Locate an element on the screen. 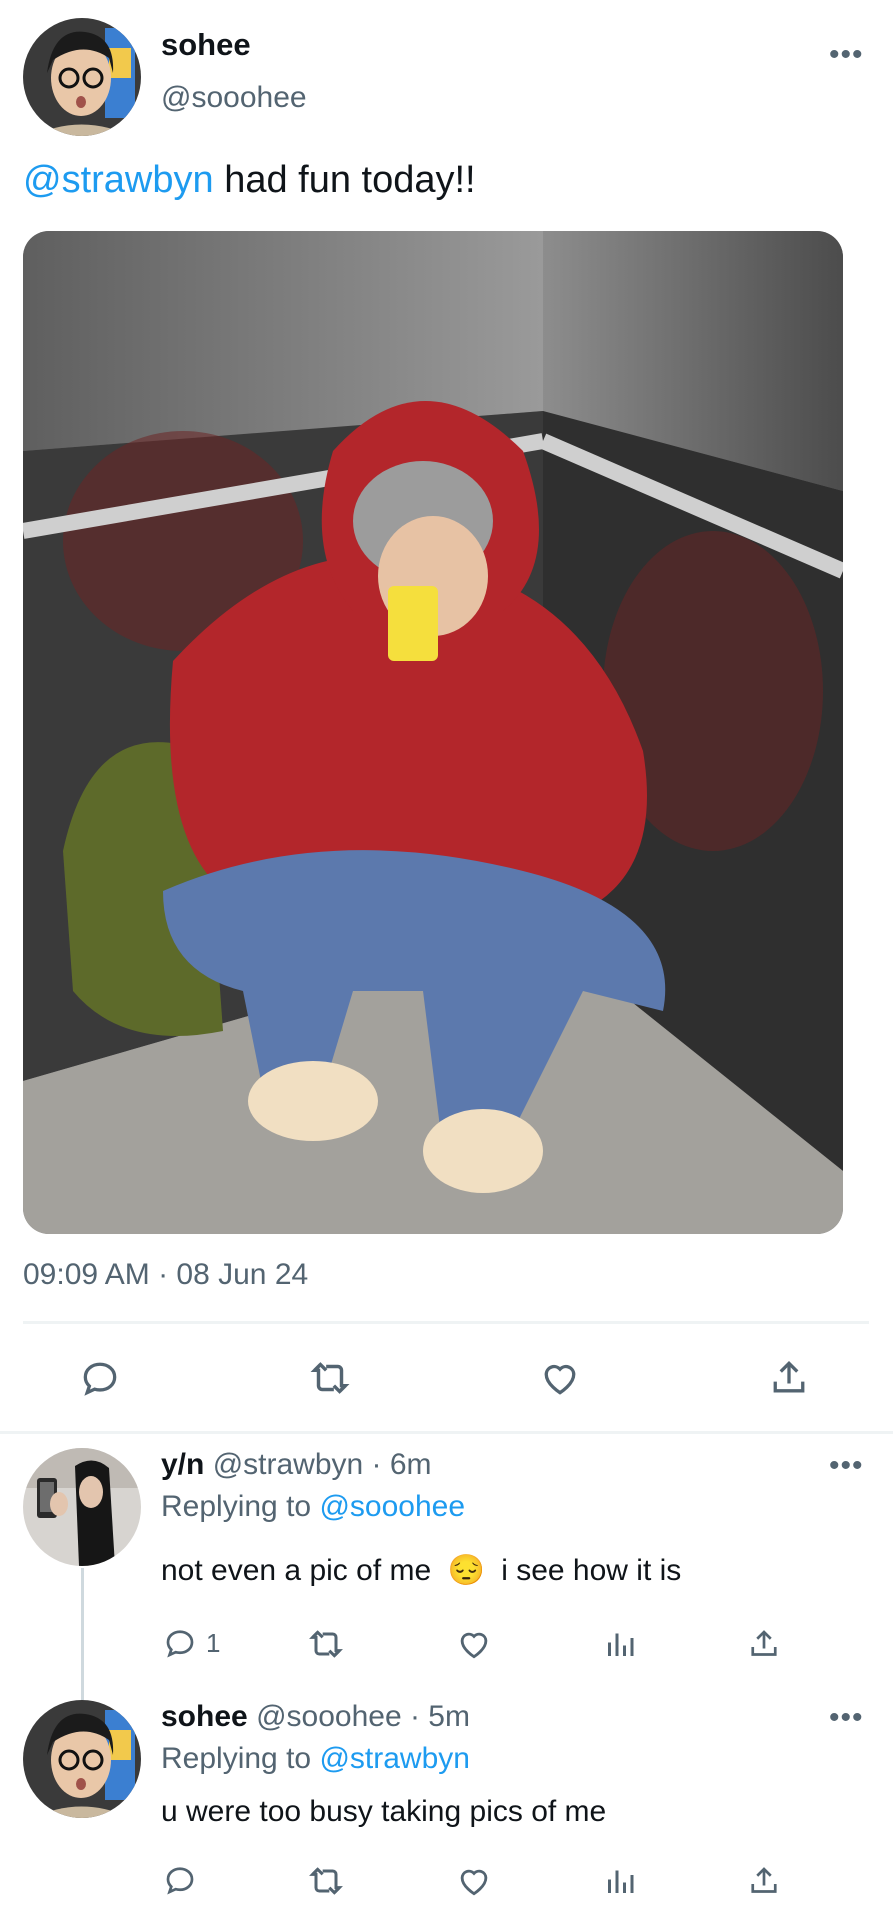 This screenshot has width=893, height=1920. reply-author-name: sohee is located at coordinates (204, 1716).